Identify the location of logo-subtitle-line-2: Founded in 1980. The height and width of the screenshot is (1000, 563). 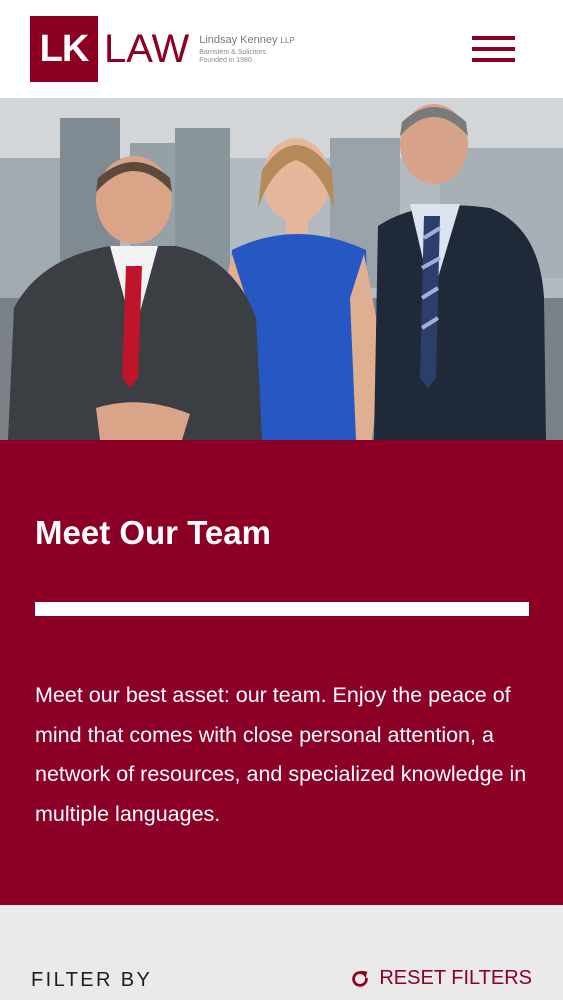
(225, 60).